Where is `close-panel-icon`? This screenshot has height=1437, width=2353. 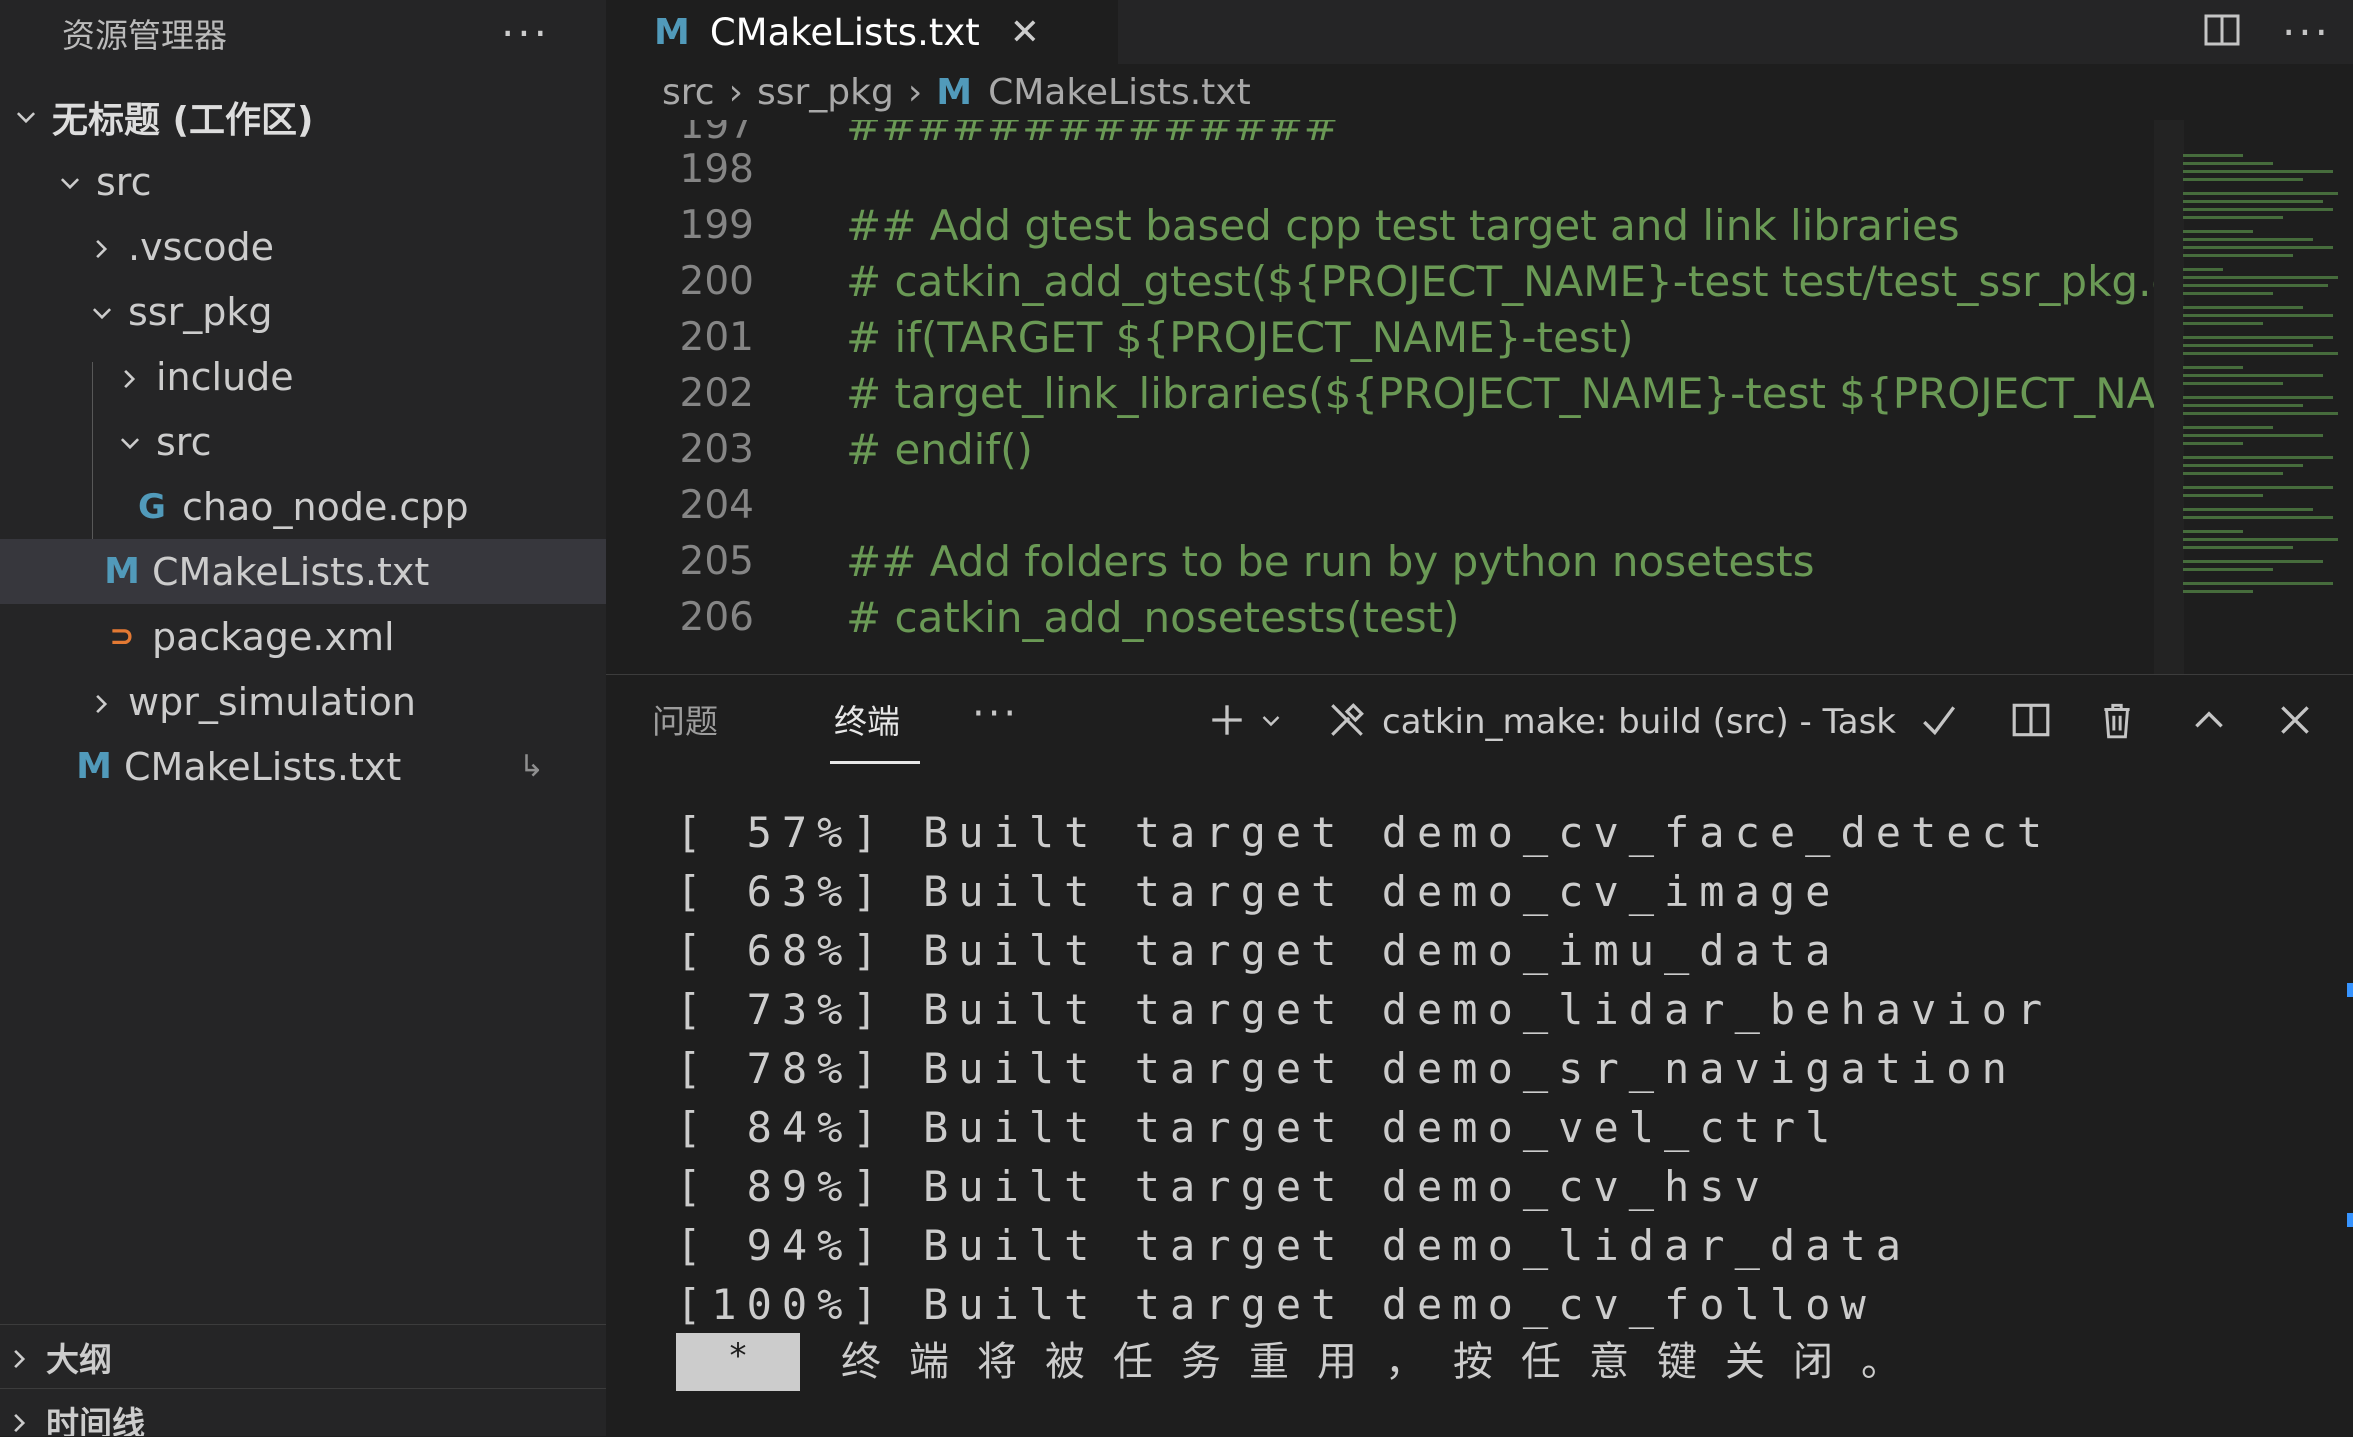 close-panel-icon is located at coordinates (2295, 722).